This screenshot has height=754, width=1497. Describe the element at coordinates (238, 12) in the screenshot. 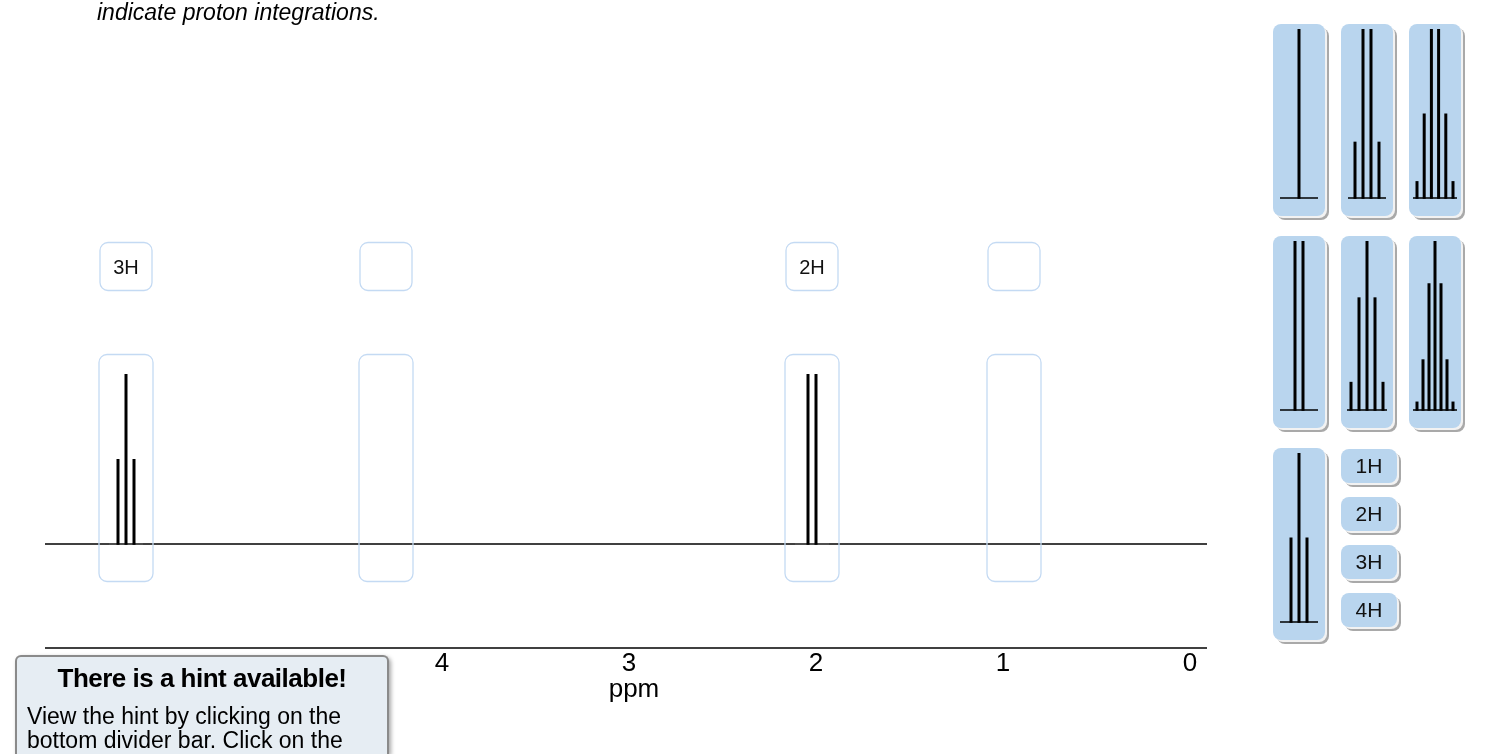

I see `instruction-text: indicate proton integrations.` at that location.